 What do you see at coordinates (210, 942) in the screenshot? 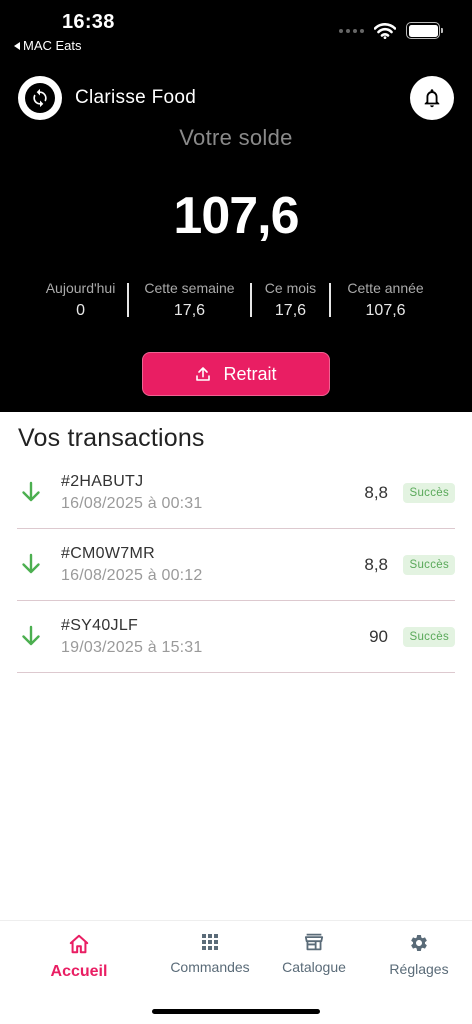
I see `grid-icon` at bounding box center [210, 942].